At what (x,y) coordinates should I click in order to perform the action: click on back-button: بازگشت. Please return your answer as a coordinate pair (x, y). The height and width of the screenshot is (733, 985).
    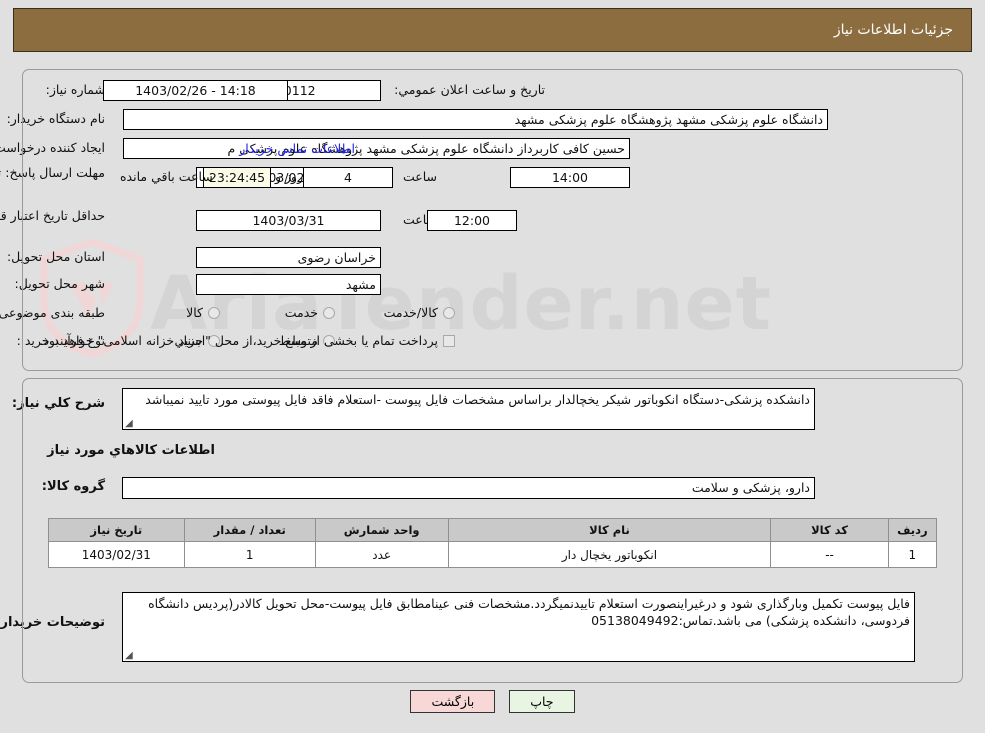
    Looking at the image, I should click on (453, 701).